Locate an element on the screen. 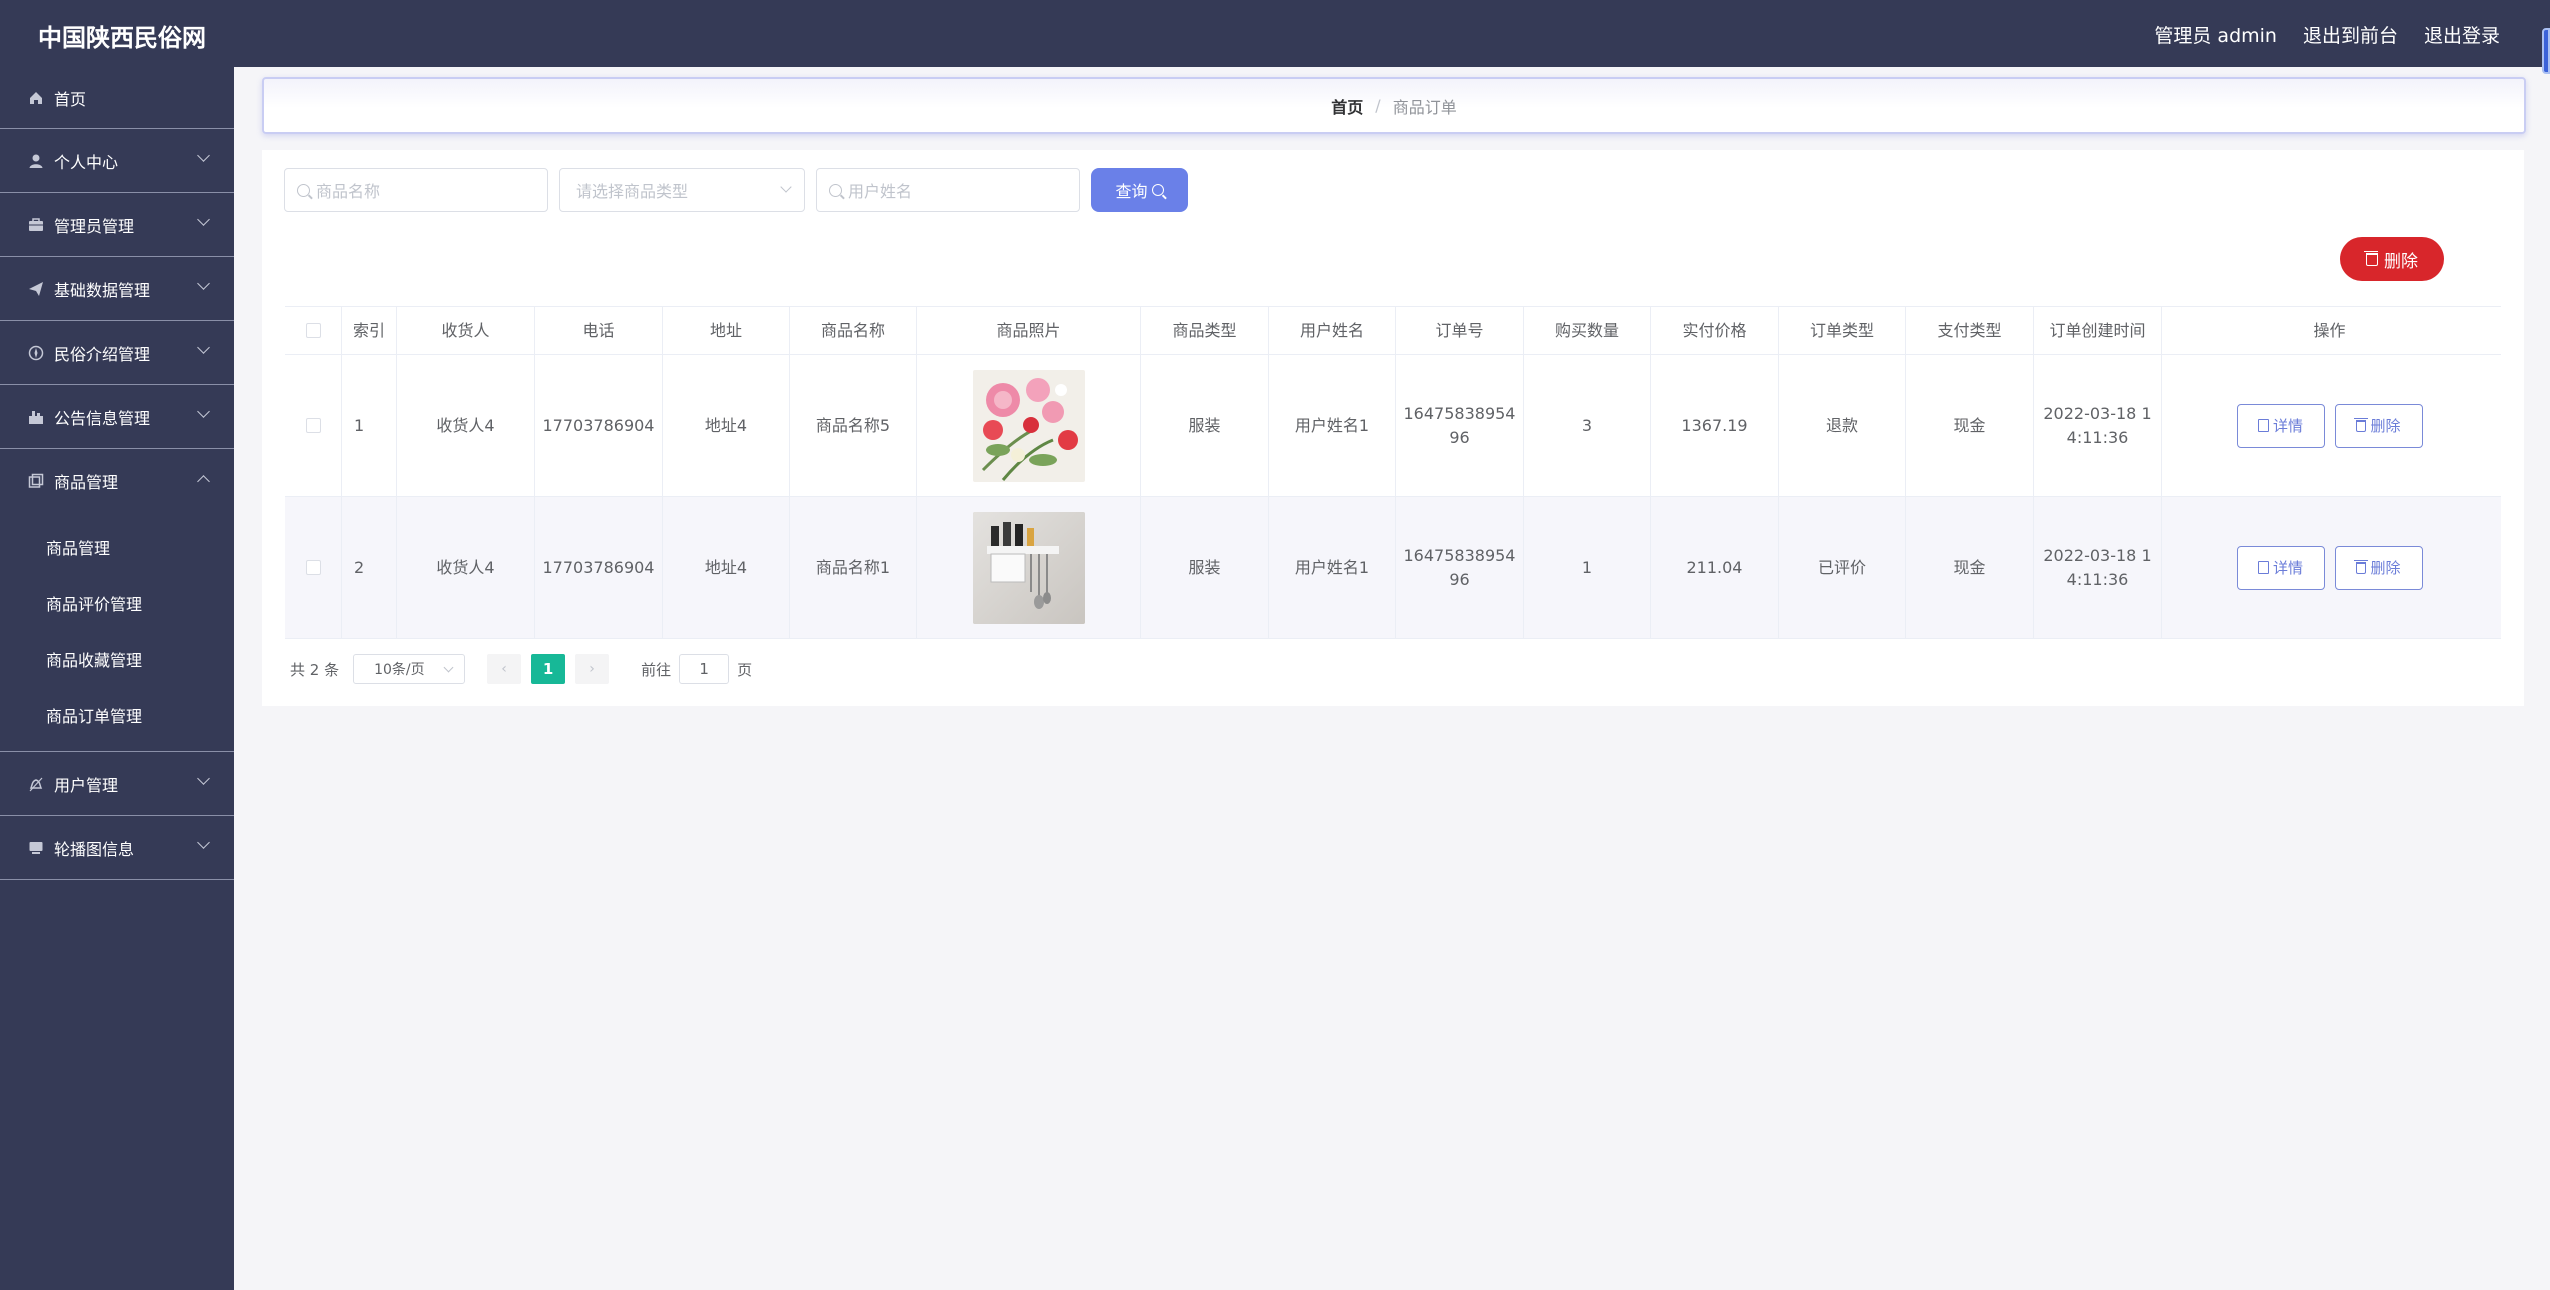 The image size is (2550, 1290). sidebar-item-goods: 商品管理 is located at coordinates (117, 481).